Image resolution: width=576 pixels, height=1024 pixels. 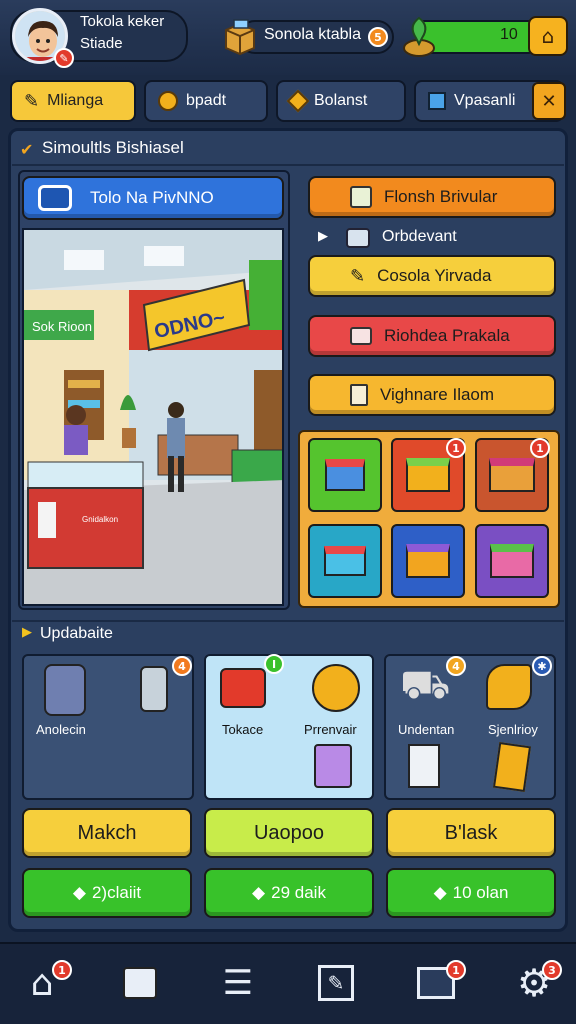 What do you see at coordinates (548, 36) in the screenshot?
I see `shop-icon: ⌂` at bounding box center [548, 36].